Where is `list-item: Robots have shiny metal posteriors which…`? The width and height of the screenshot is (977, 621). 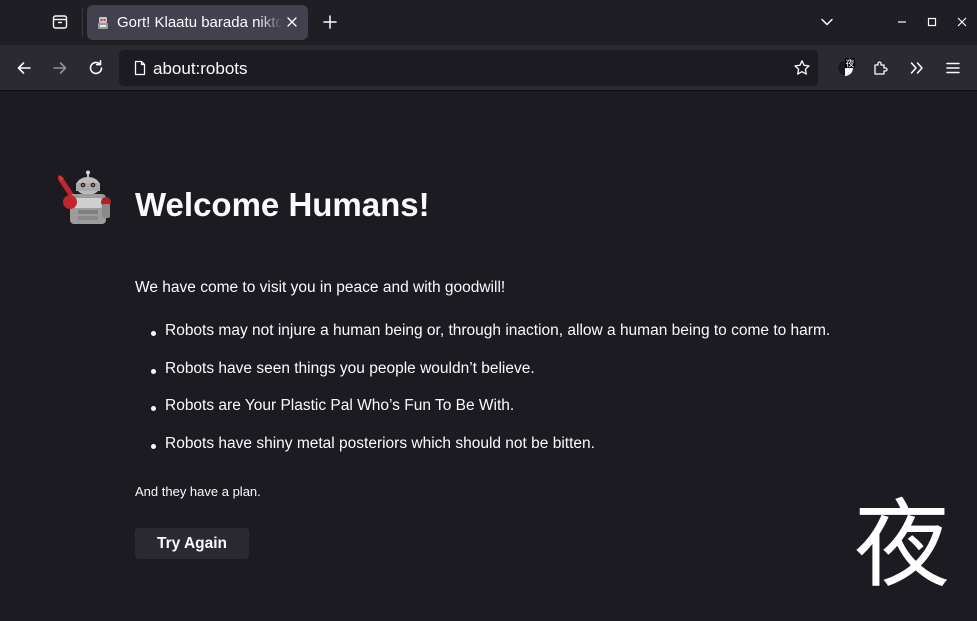 list-item: Robots have shiny metal posteriors which… is located at coordinates (490, 454).